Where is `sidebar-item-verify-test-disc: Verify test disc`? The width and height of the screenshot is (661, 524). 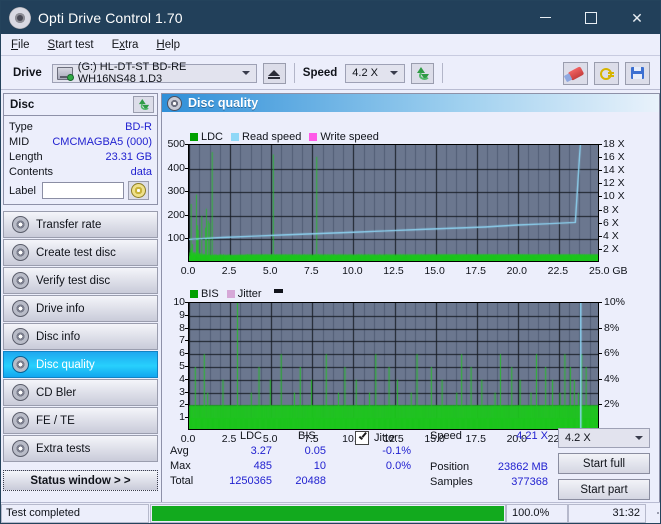 sidebar-item-verify-test-disc: Verify test disc is located at coordinates (80, 280).